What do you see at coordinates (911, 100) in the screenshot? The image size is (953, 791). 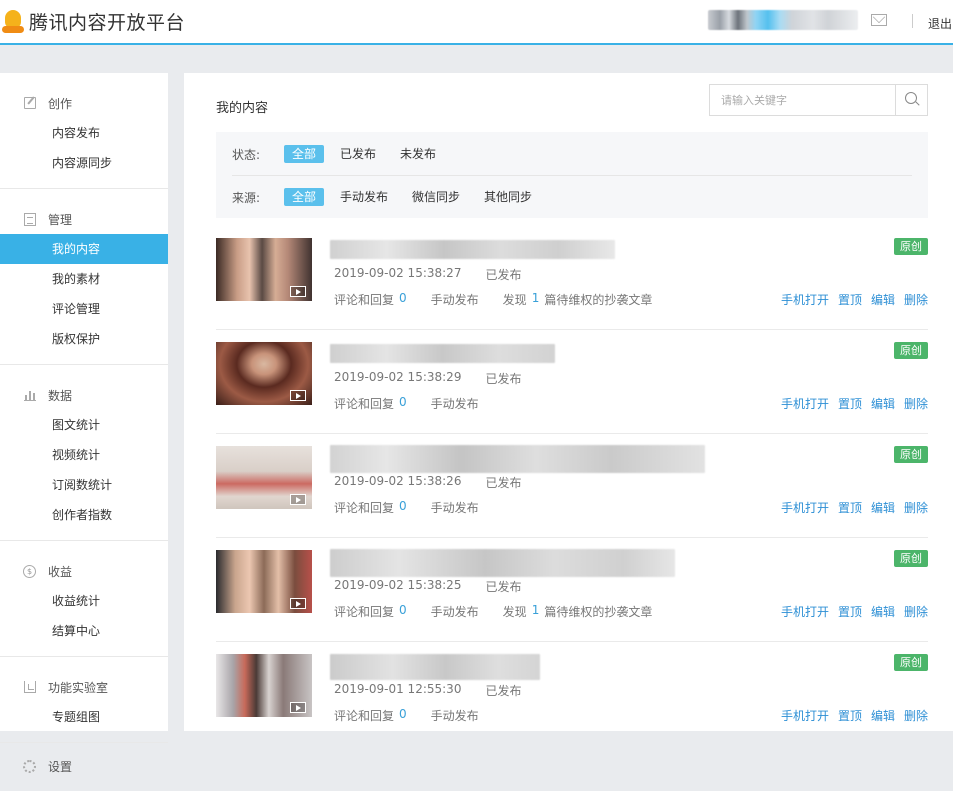 I see `search-button` at bounding box center [911, 100].